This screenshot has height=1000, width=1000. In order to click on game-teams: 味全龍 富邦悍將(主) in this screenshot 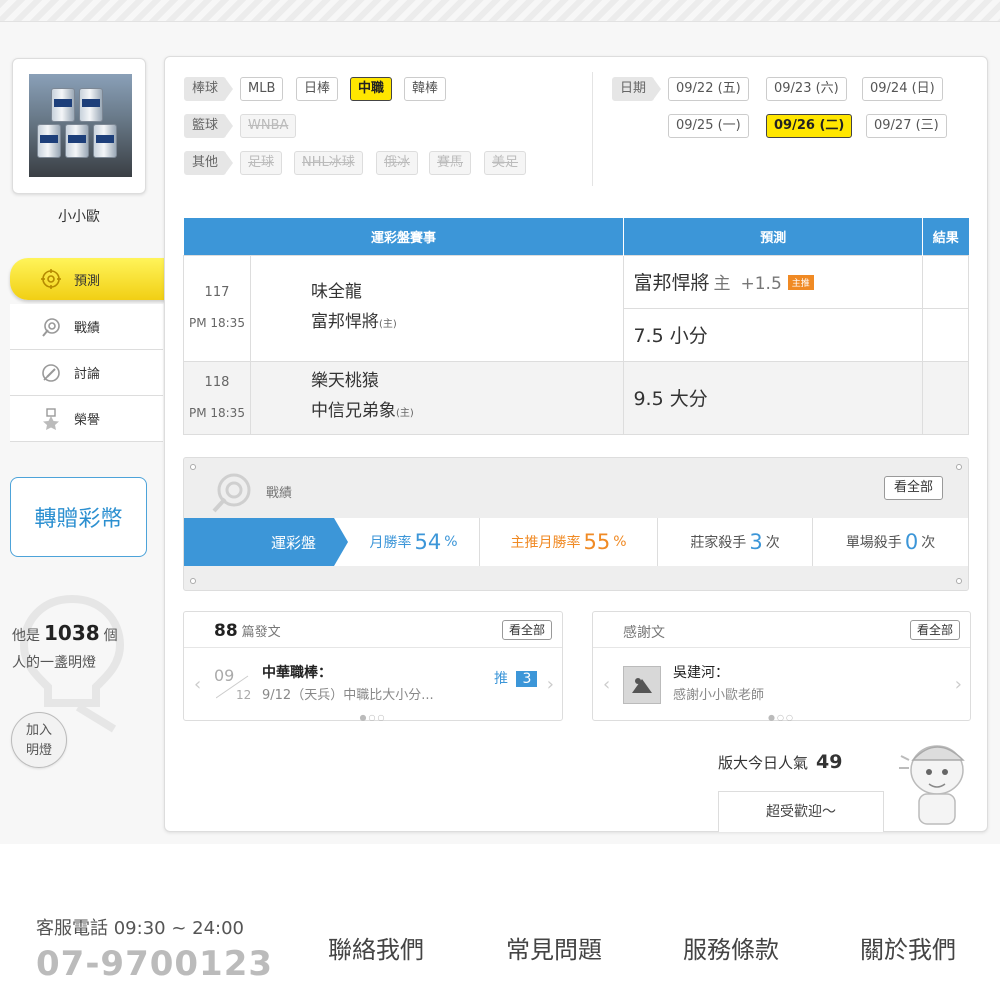, I will do `click(437, 308)`.